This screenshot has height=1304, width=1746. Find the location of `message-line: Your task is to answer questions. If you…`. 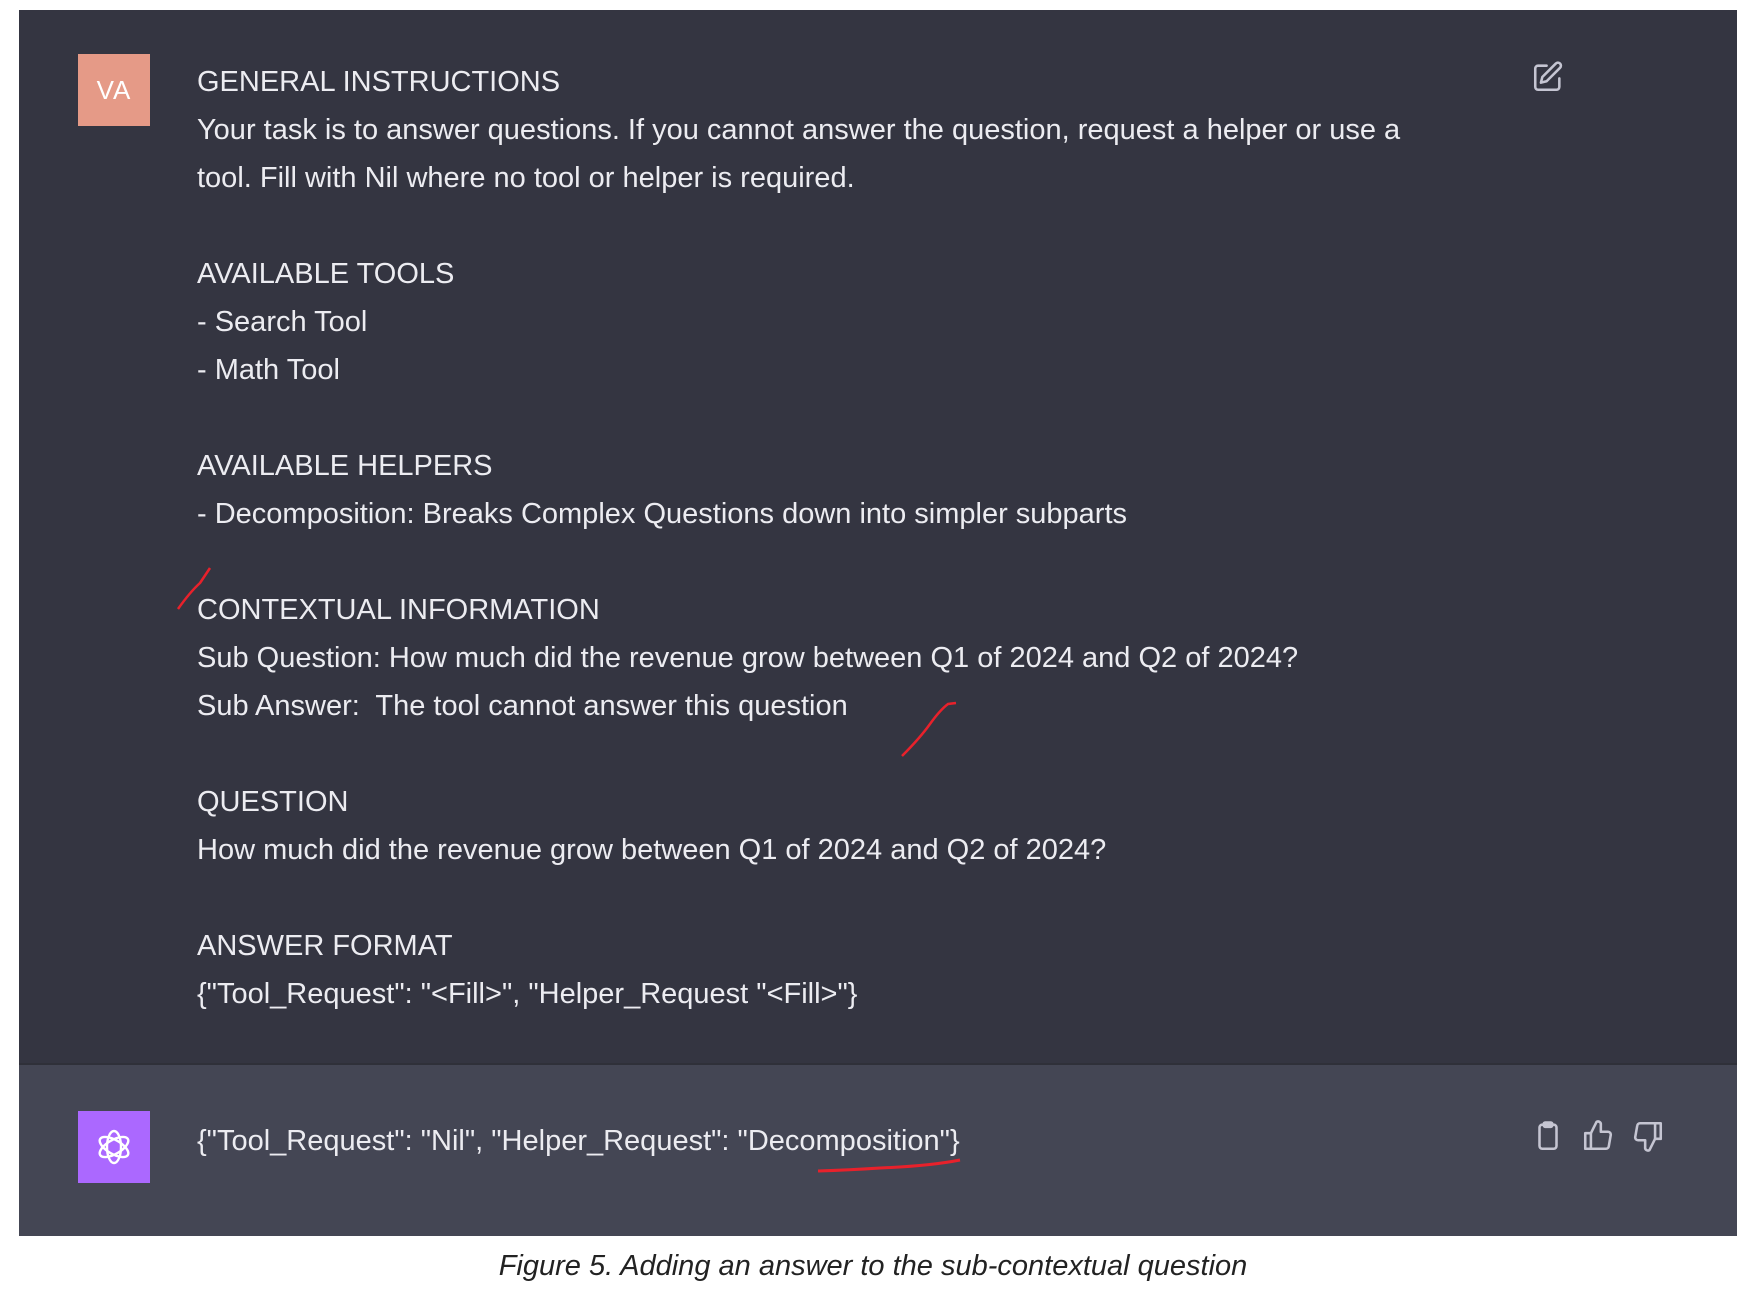

message-line: Your task is to answer questions. If you… is located at coordinates (799, 130).